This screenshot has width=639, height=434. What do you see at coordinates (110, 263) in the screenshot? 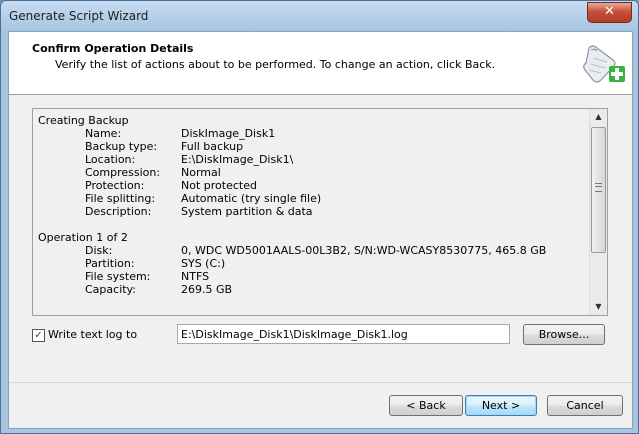
I see `row-label: Partition:` at bounding box center [110, 263].